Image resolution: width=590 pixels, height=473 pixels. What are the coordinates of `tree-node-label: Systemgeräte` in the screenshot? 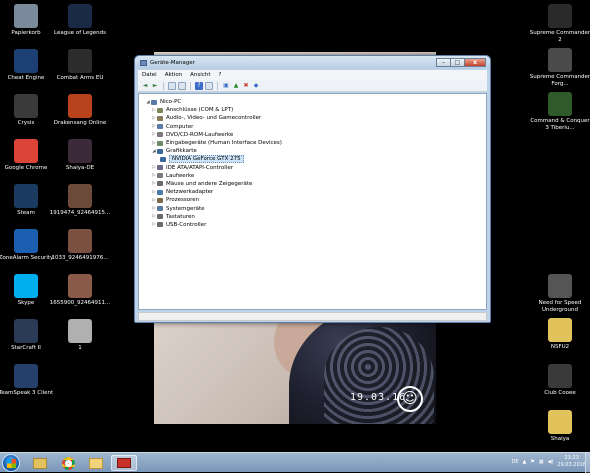 It's located at (185, 208).